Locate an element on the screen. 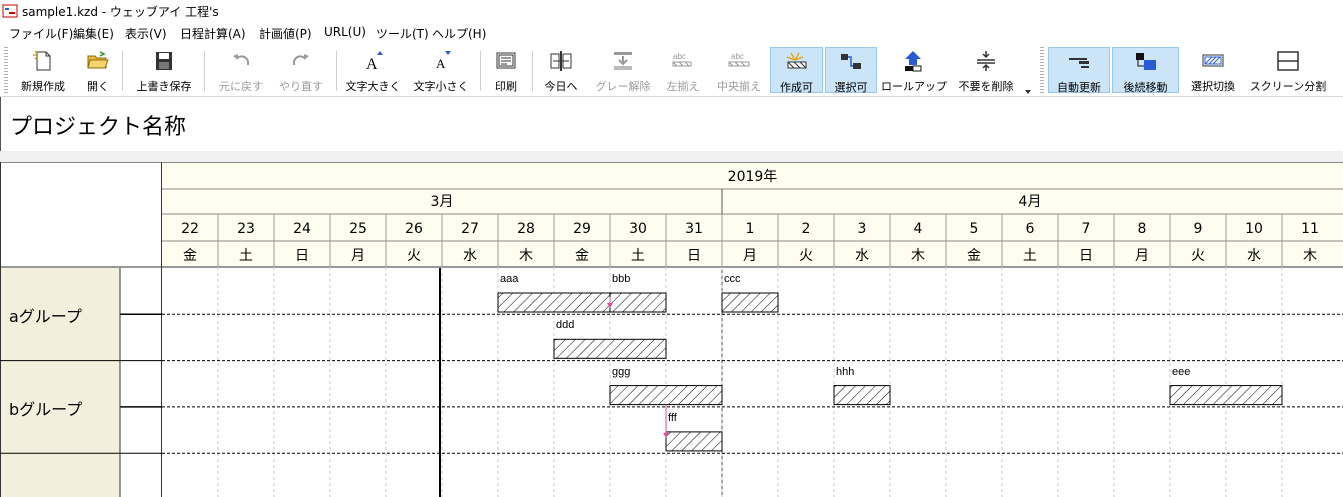 The height and width of the screenshot is (497, 1343). font-larger-button-label: 文字大きく is located at coordinates (373, 86).